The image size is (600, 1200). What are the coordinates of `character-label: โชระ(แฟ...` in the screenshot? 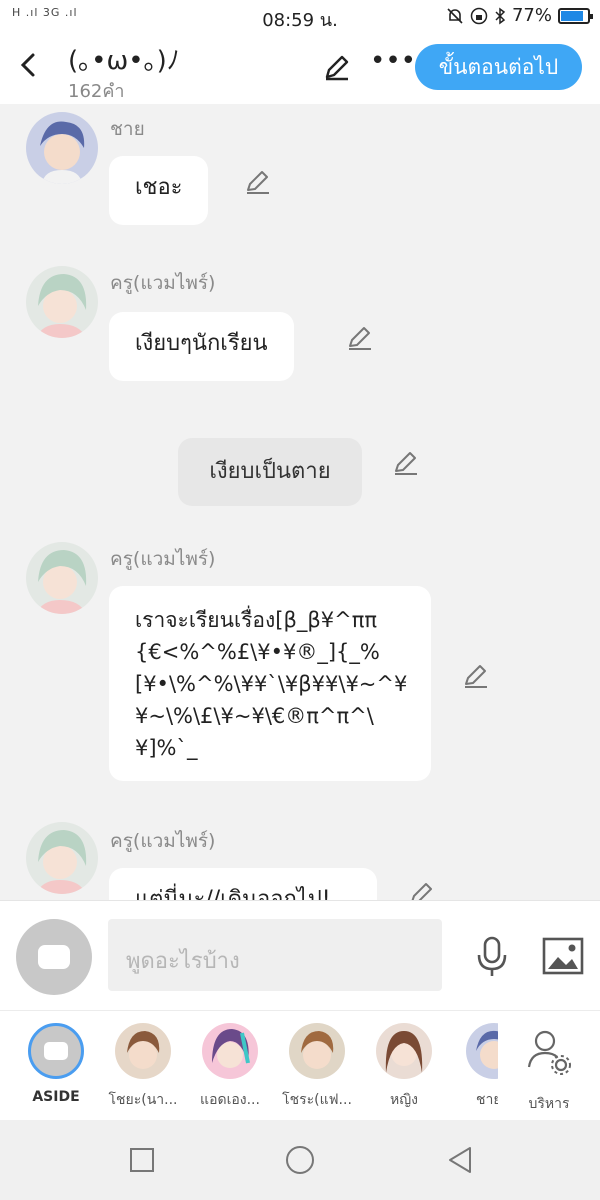 It's located at (317, 1100).